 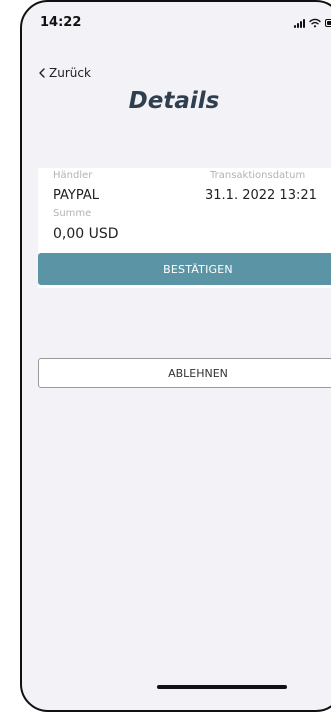 I want to click on signal-icon, so click(x=299, y=23).